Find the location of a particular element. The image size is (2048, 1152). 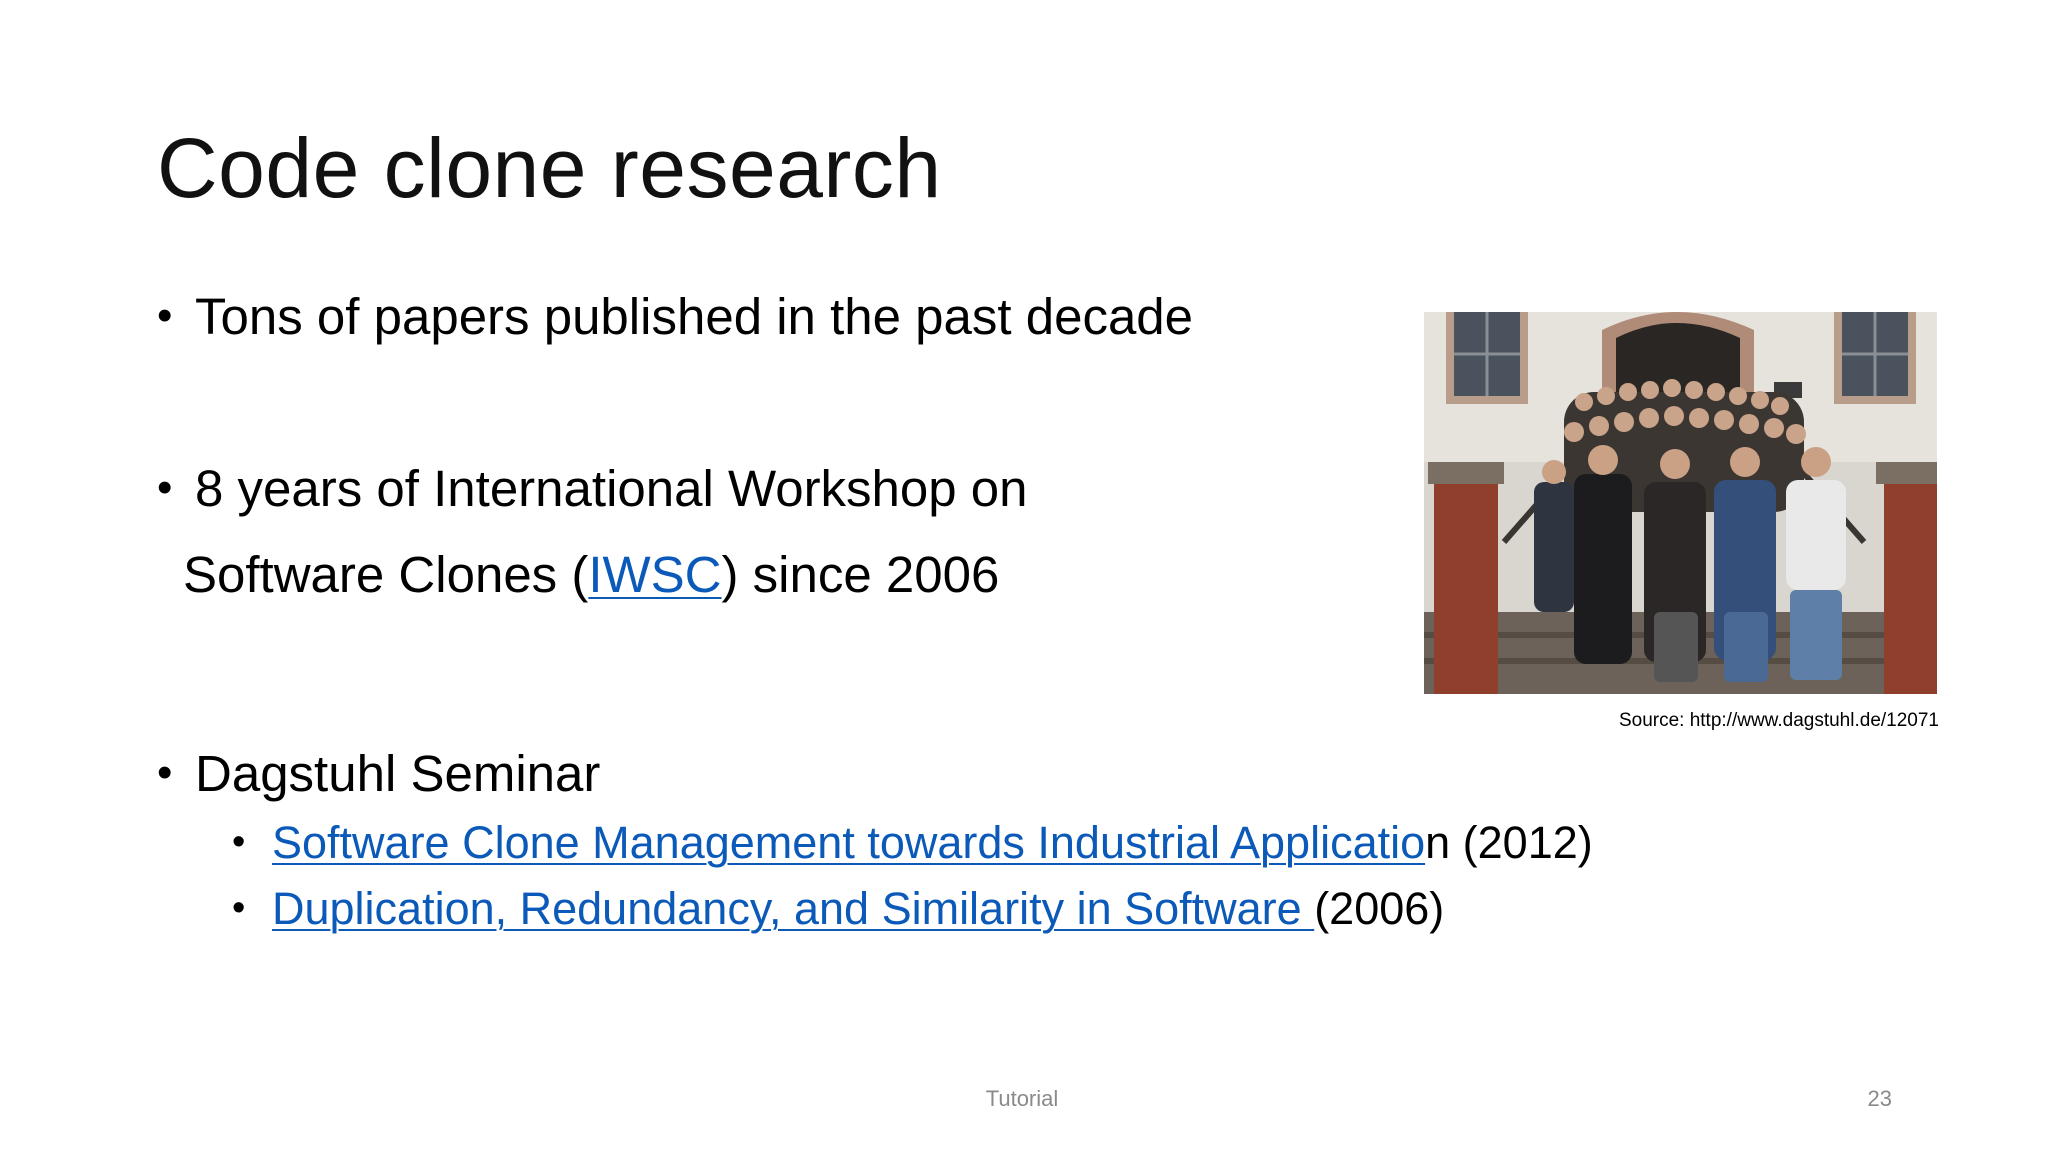

group-photo-image is located at coordinates (1680, 503).